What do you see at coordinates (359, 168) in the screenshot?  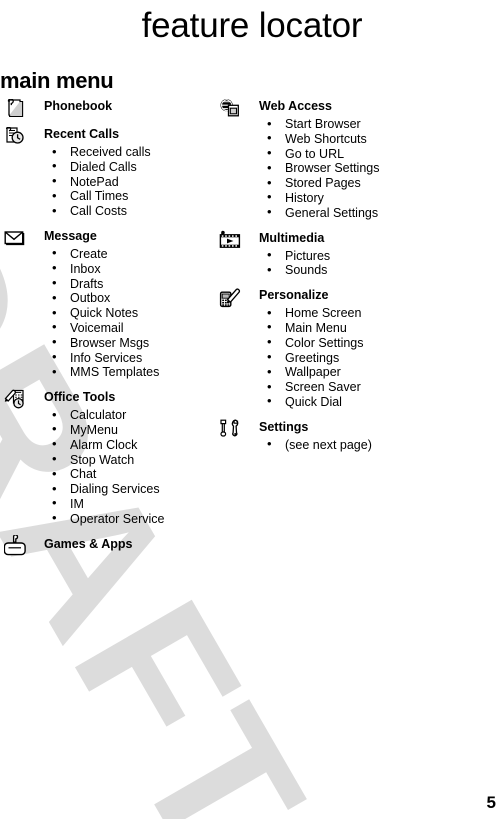 I see `menu-sub-item: Browser Settings` at bounding box center [359, 168].